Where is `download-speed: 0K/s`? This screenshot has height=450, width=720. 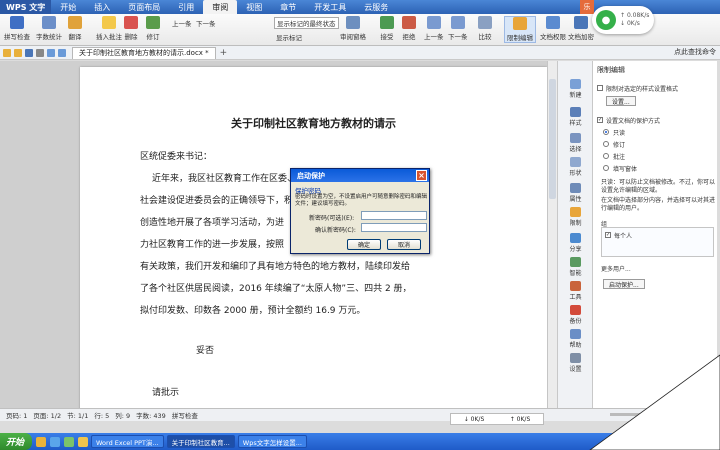 download-speed: 0K/s is located at coordinates (633, 23).